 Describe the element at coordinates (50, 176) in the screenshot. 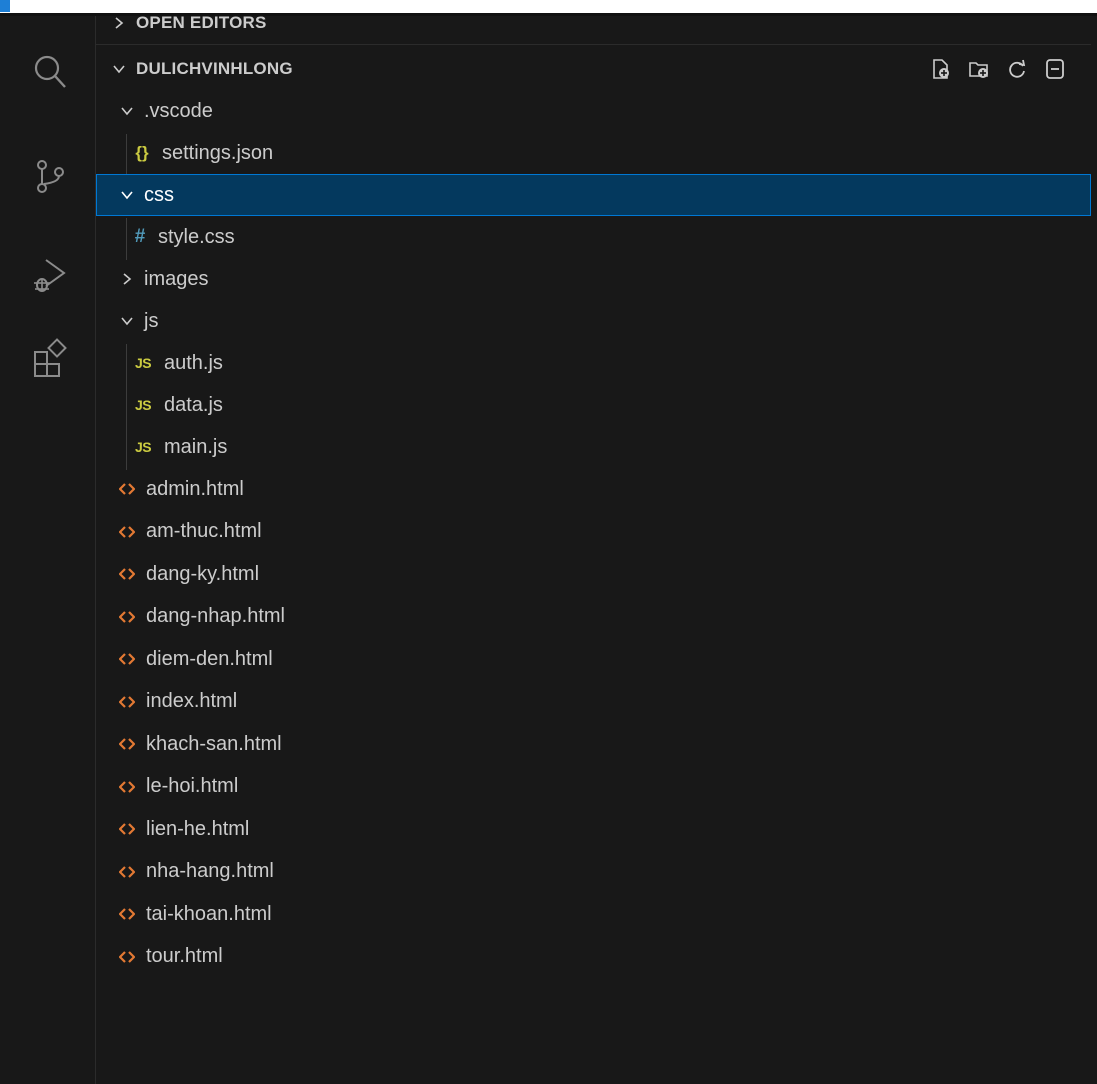

I see `source-control-icon` at that location.